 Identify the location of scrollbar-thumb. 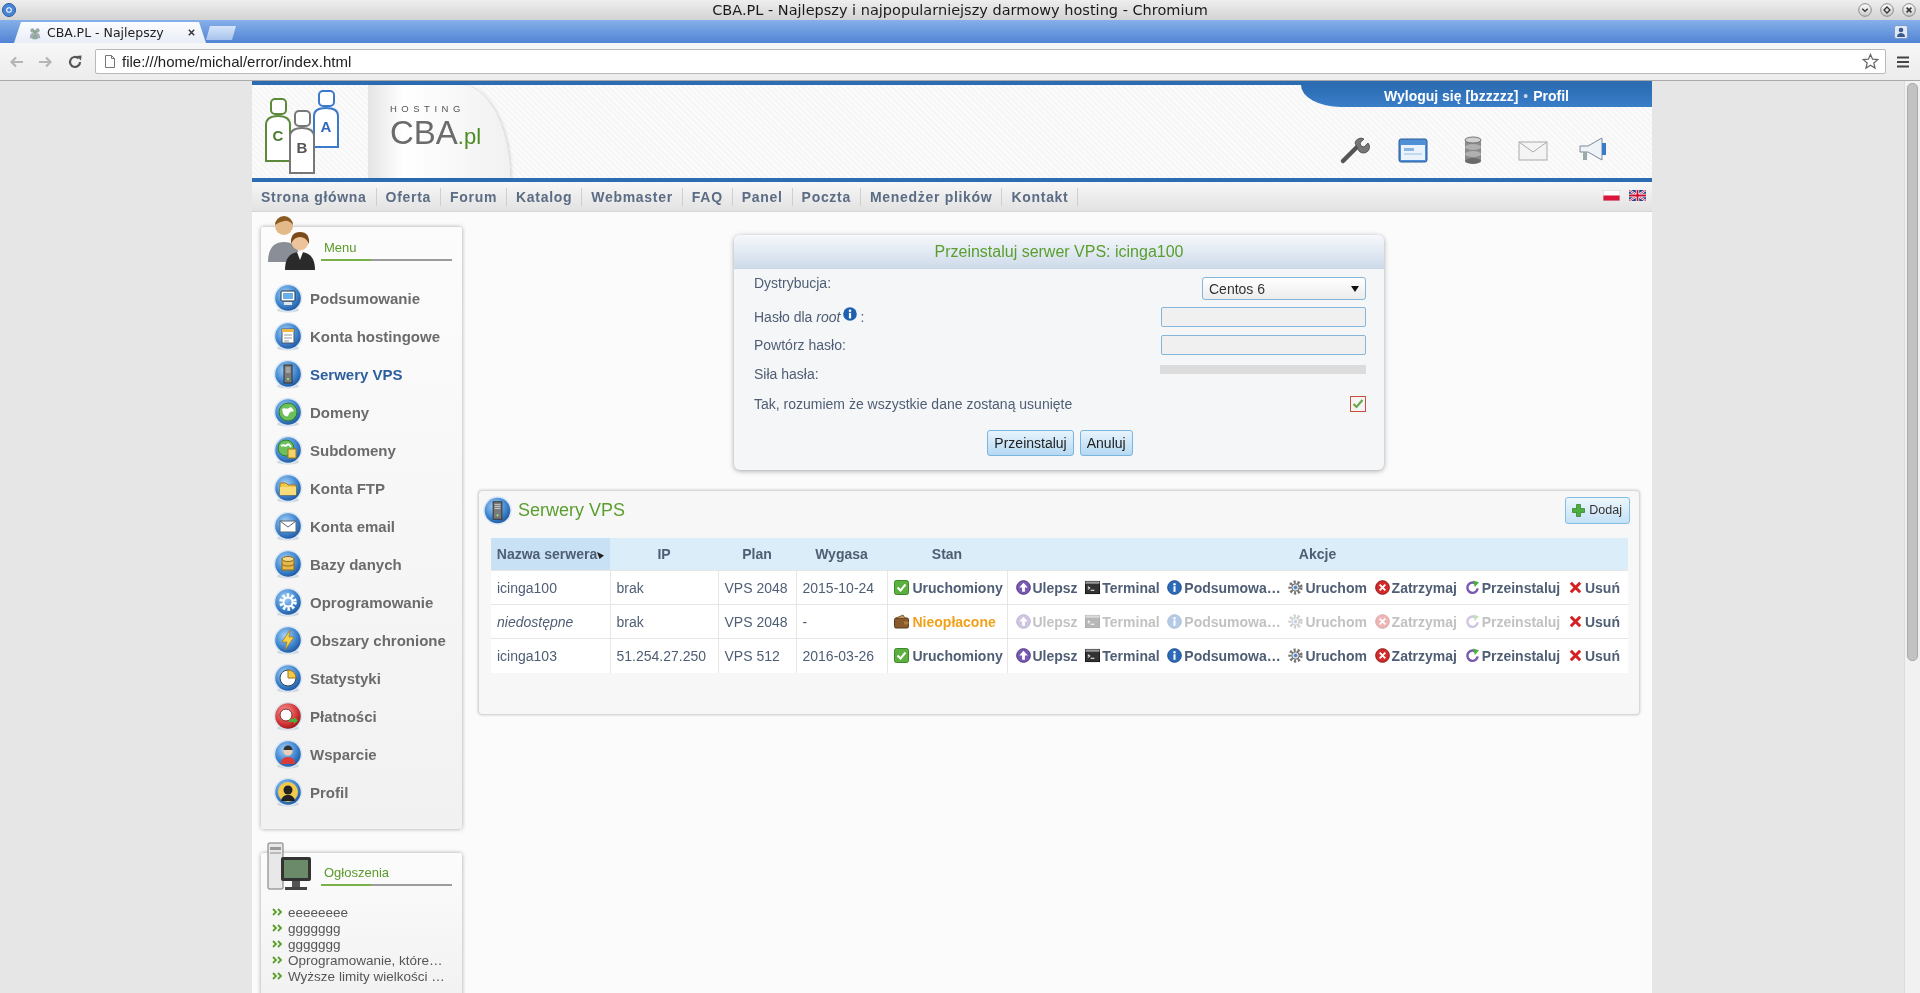
(1912, 372).